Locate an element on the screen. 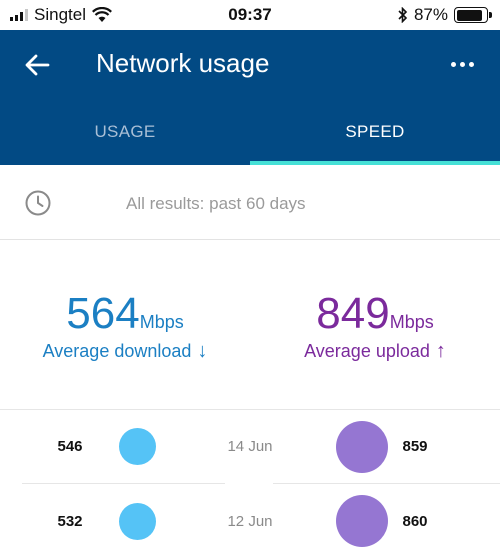  average-download-label: Average download is located at coordinates (117, 351).